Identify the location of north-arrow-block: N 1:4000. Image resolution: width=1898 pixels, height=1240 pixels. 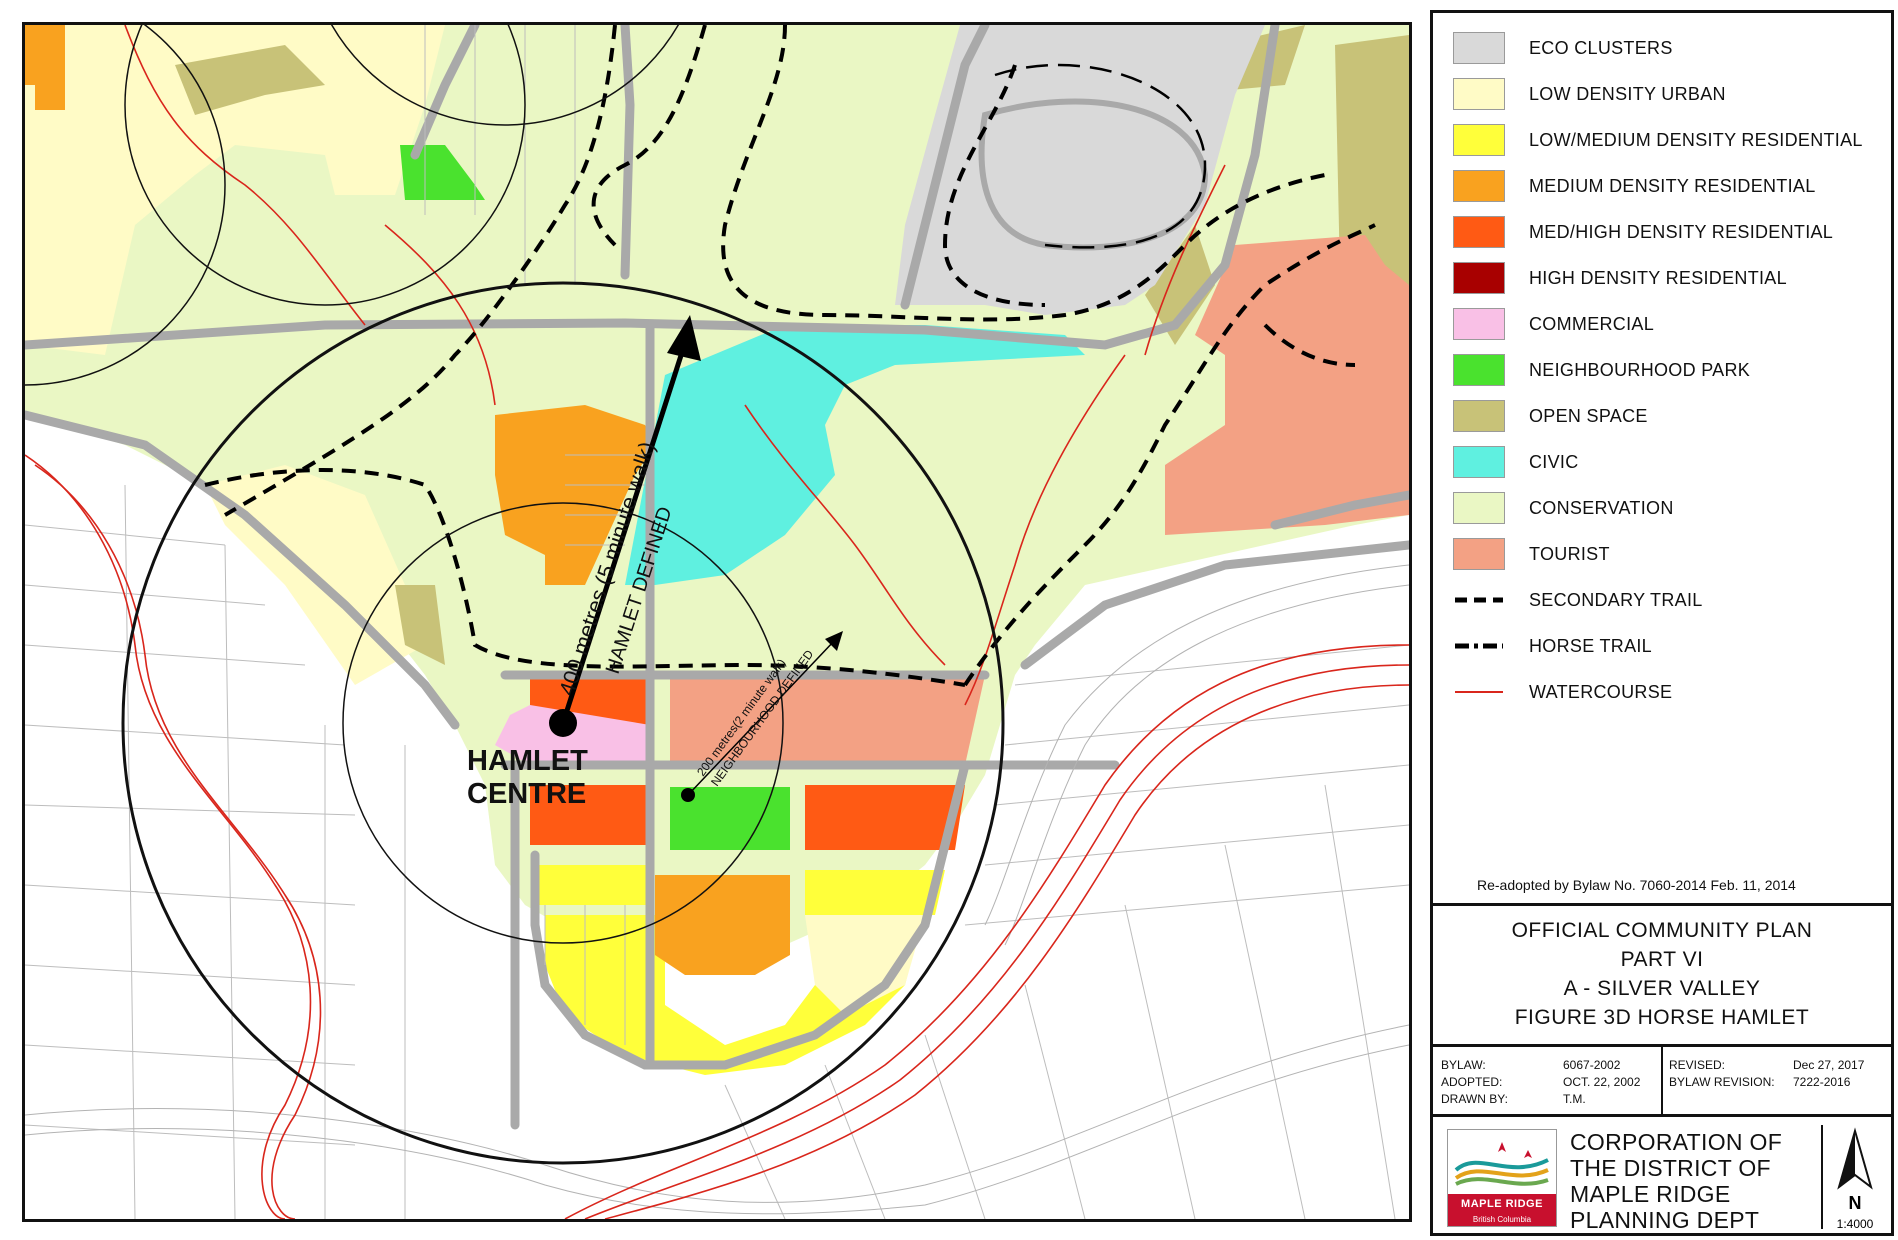
(1854, 1178).